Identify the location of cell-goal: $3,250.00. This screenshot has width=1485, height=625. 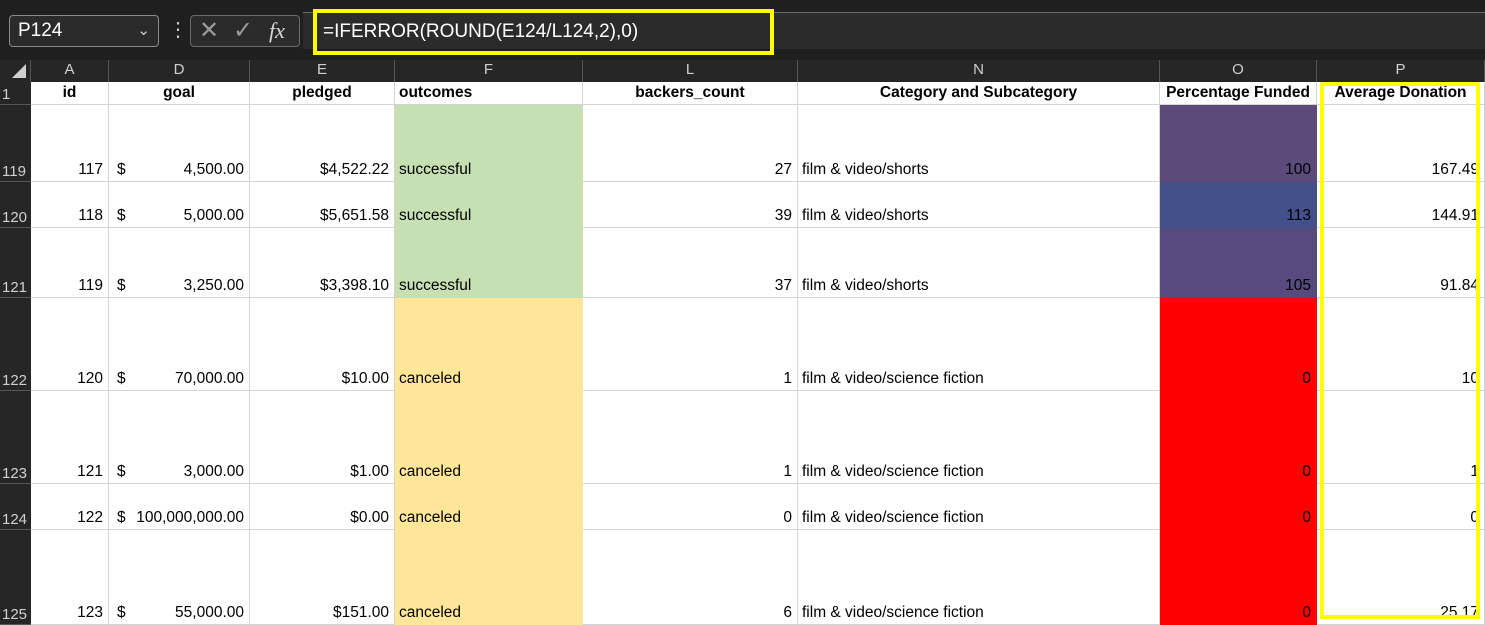
(179, 263).